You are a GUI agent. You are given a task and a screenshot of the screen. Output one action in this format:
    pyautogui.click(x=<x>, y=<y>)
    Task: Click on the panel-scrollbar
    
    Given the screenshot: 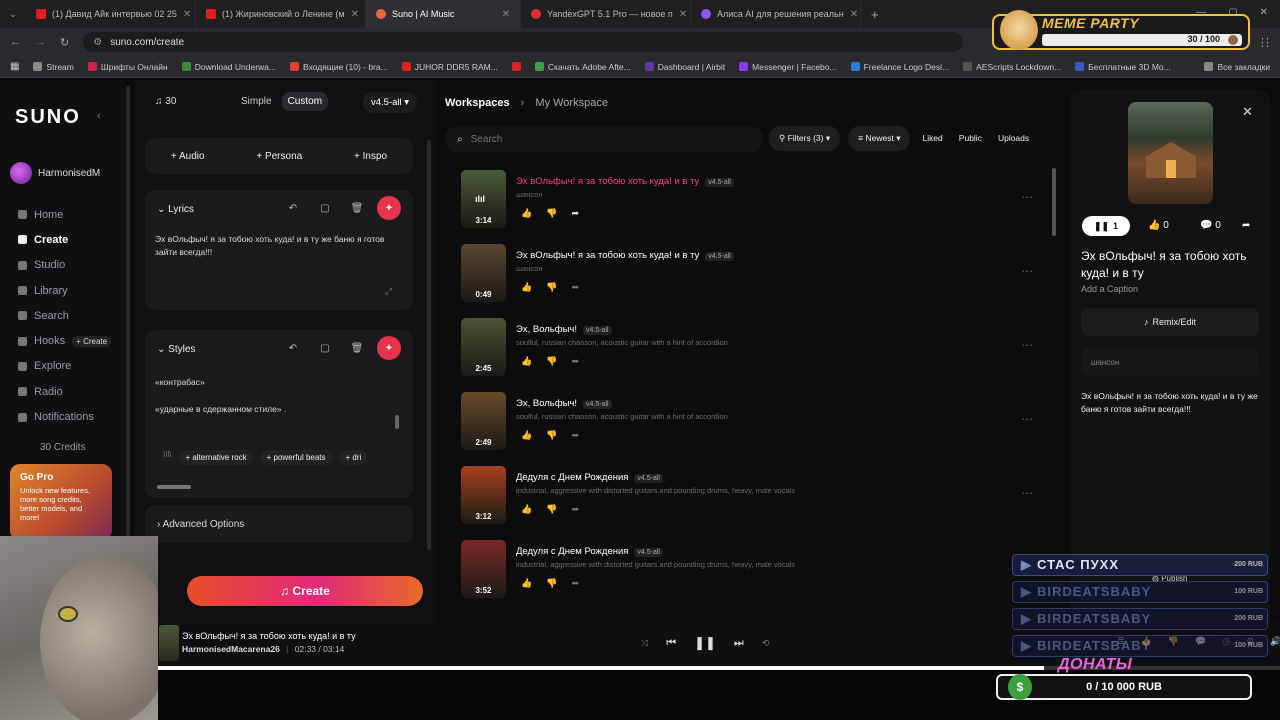 What is the action you would take?
    pyautogui.click(x=429, y=345)
    